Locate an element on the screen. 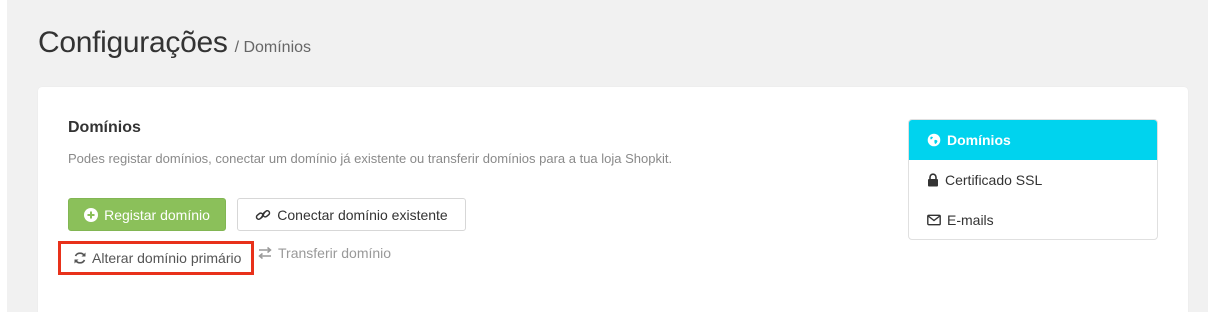 The image size is (1208, 312). side-nav-item-emails: E-mails is located at coordinates (1033, 219).